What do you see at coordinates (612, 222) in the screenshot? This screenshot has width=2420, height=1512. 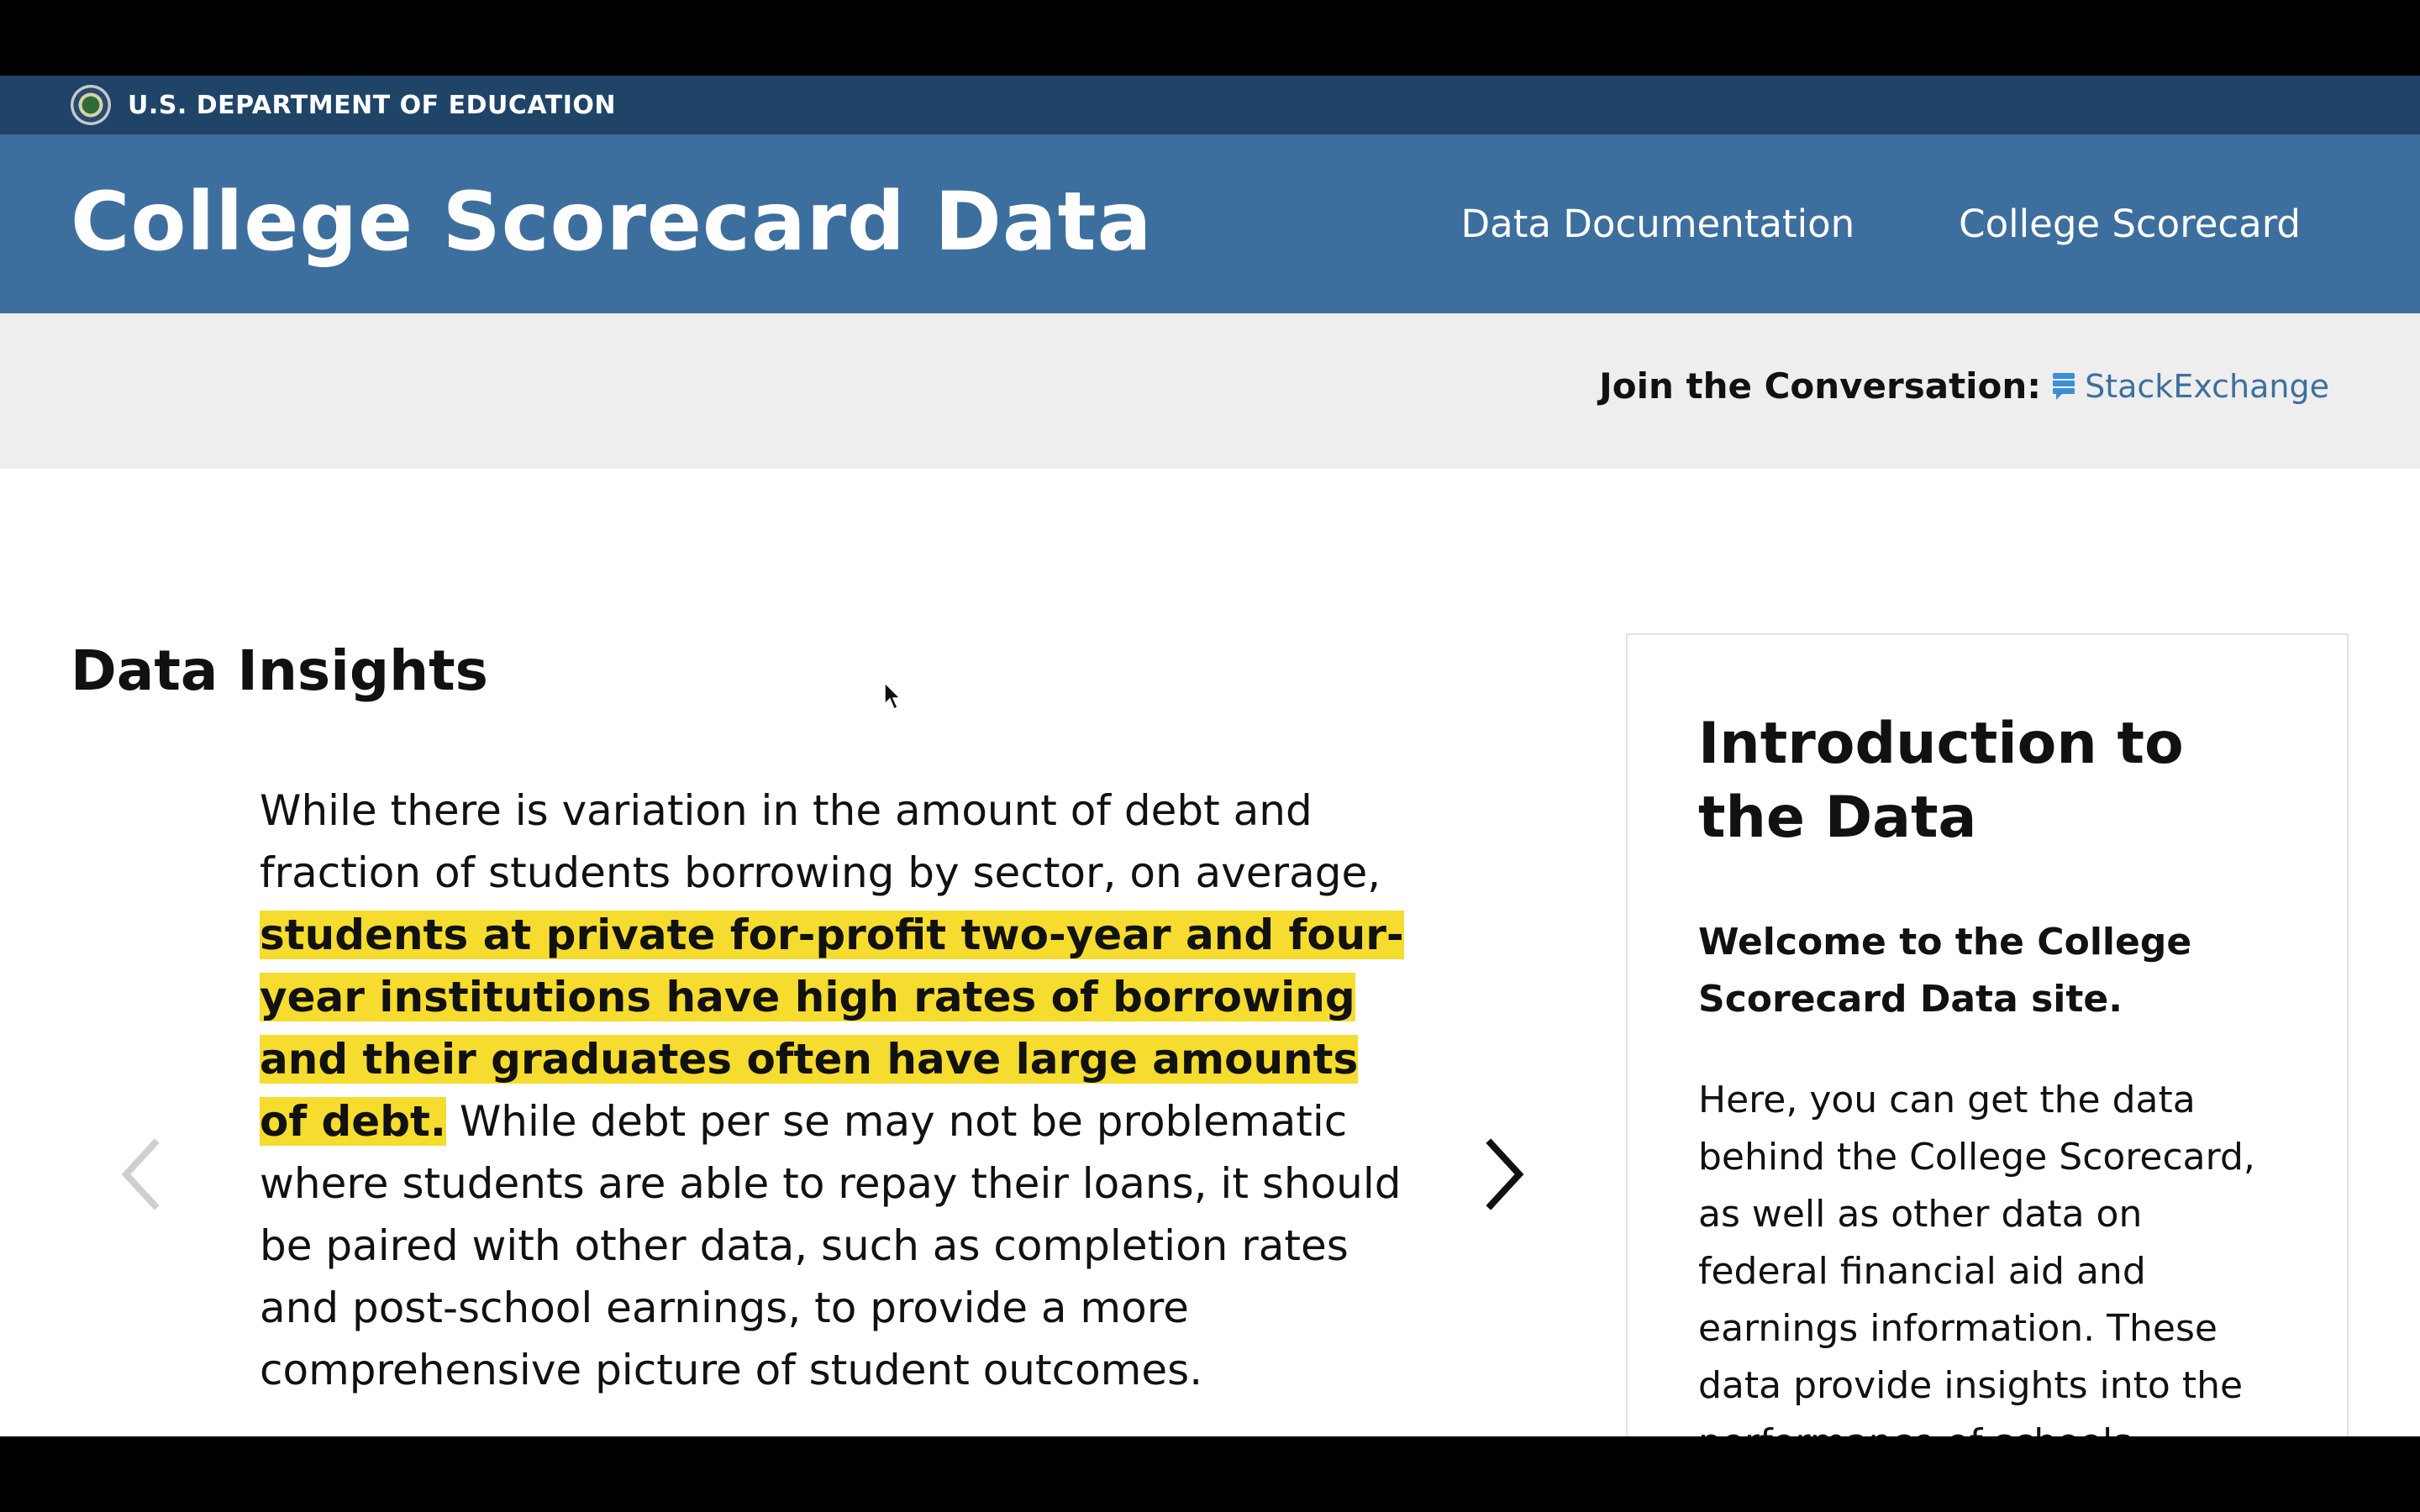 I see `site-title: College Scorecard Data` at bounding box center [612, 222].